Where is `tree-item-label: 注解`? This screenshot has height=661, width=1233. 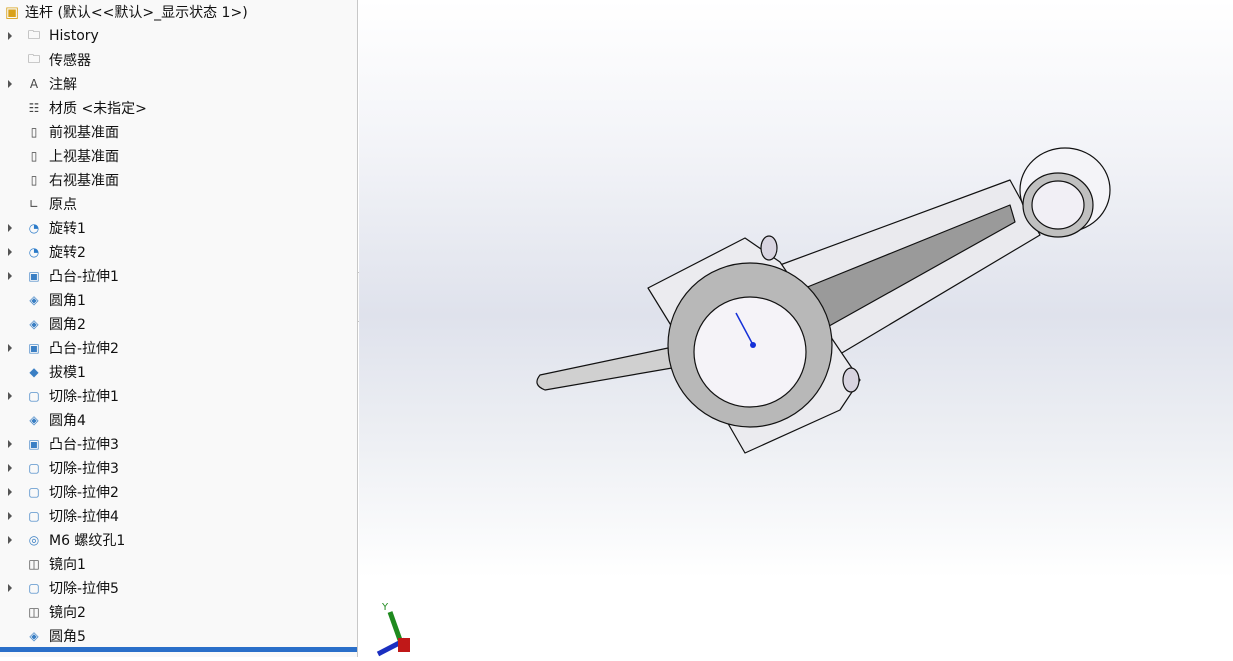 tree-item-label: 注解 is located at coordinates (63, 85).